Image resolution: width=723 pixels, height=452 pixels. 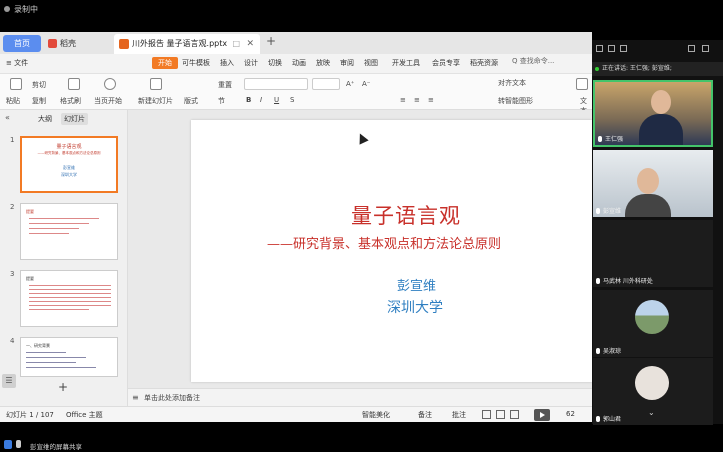 What do you see at coordinates (12, 274) in the screenshot?
I see `thumb-number: 3` at bounding box center [12, 274].